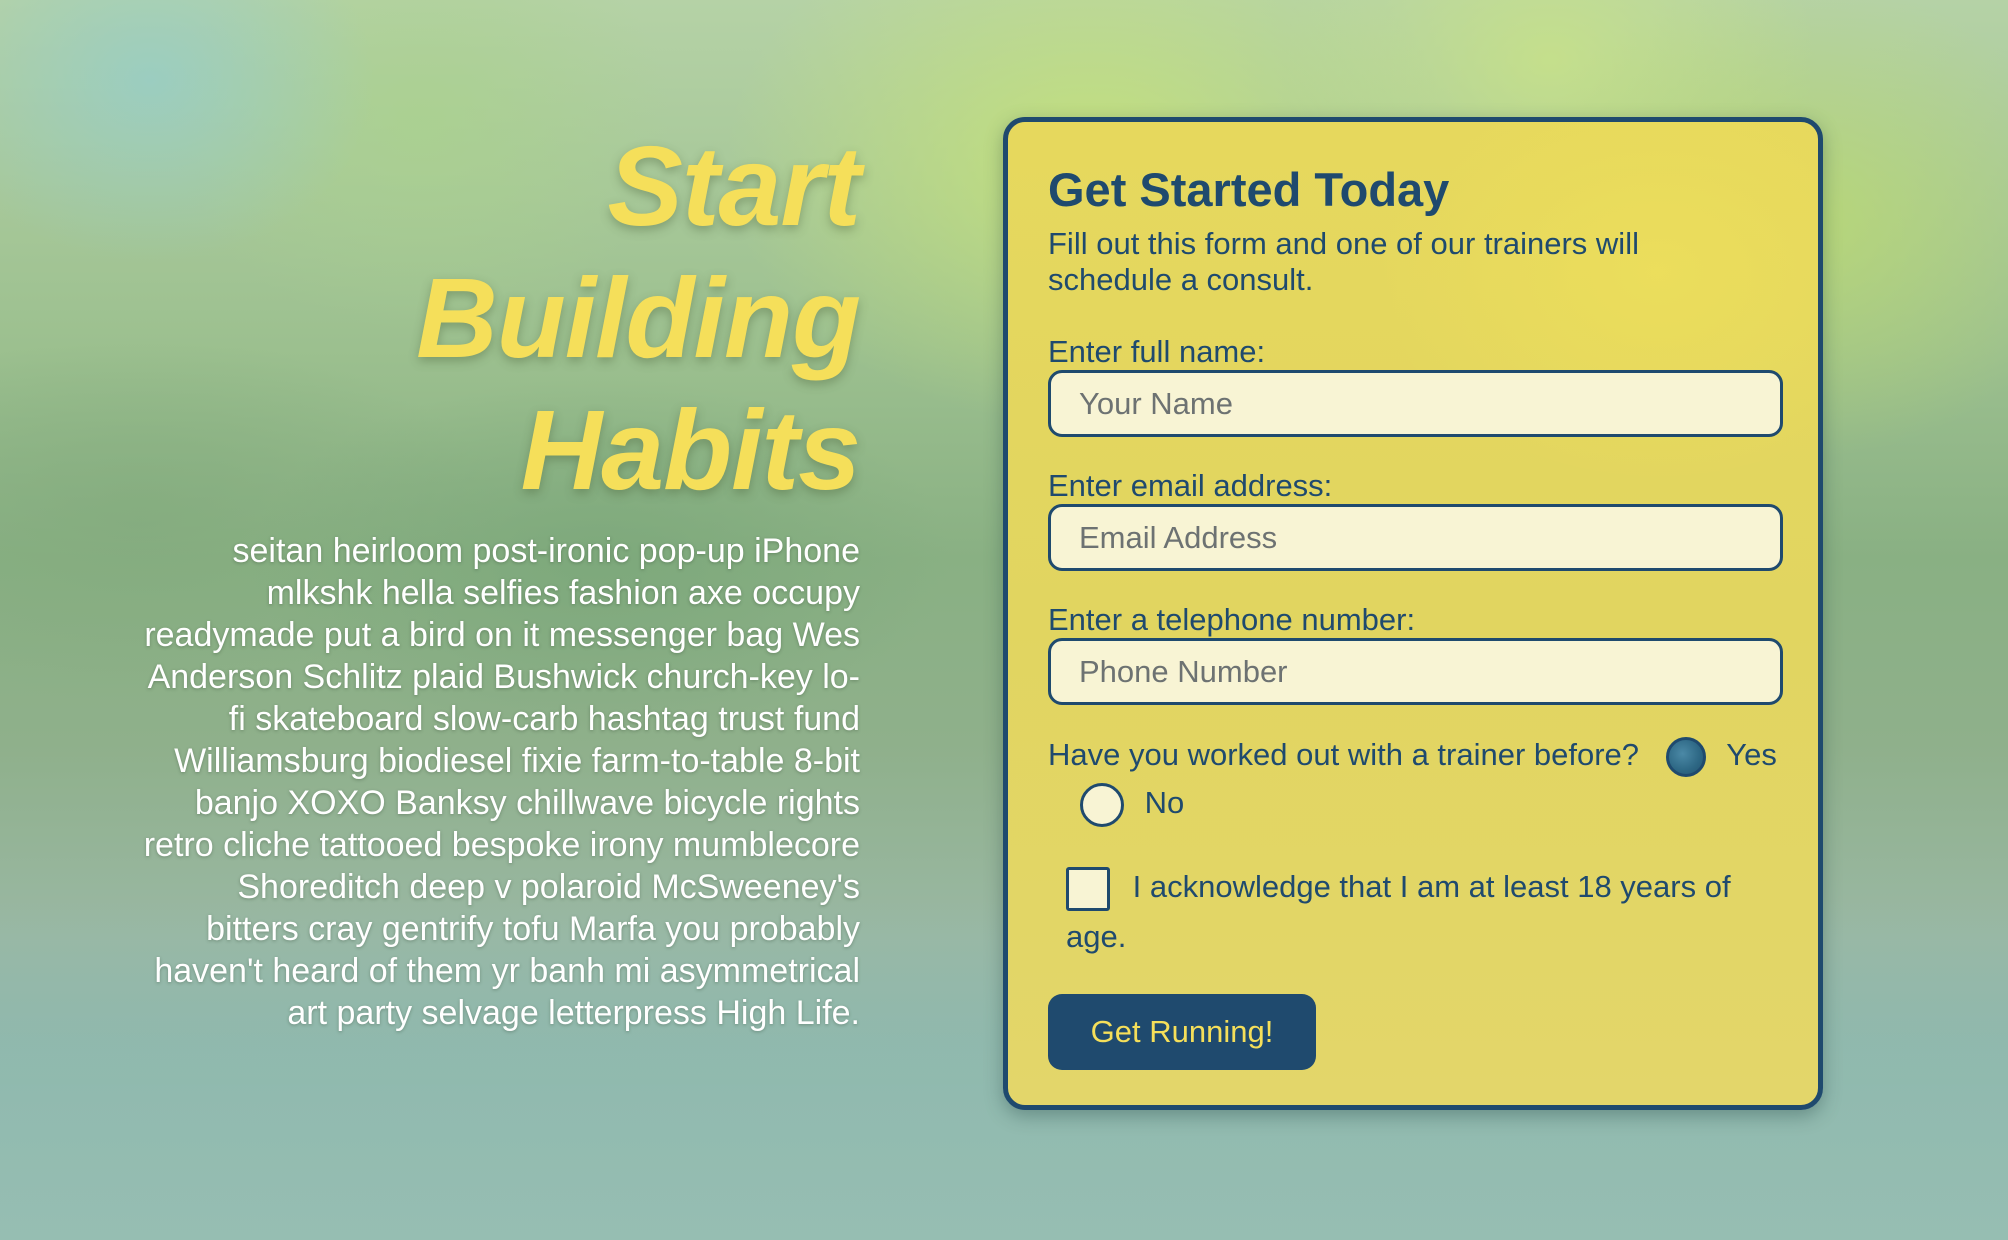 This screenshot has height=1240, width=2008. I want to click on phone-field-group: Enter a telephone number:, so click(1415, 653).